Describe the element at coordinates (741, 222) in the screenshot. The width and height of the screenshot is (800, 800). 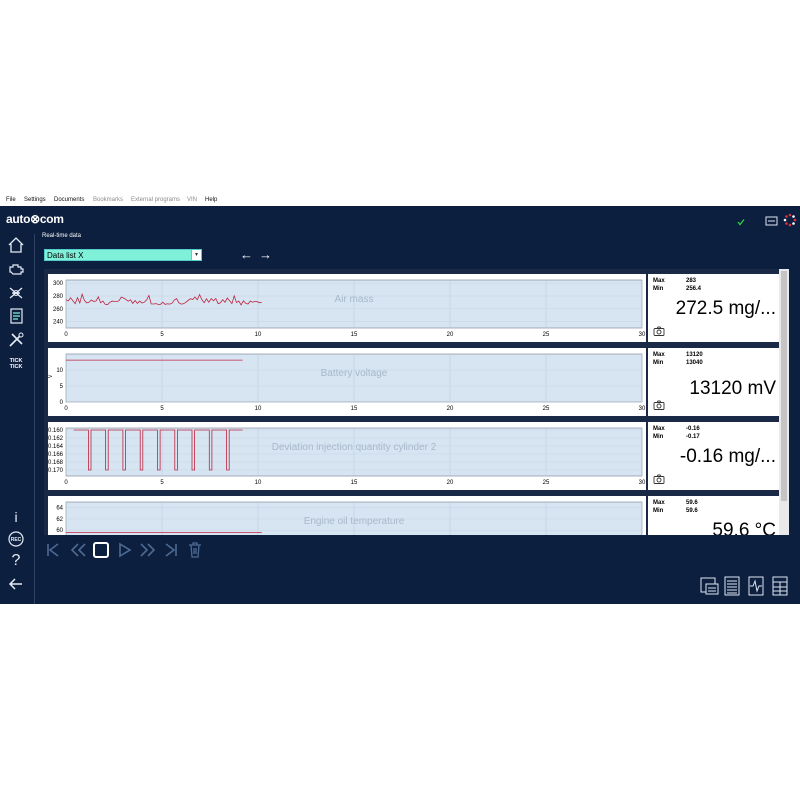
I see `checkmark-icon` at that location.